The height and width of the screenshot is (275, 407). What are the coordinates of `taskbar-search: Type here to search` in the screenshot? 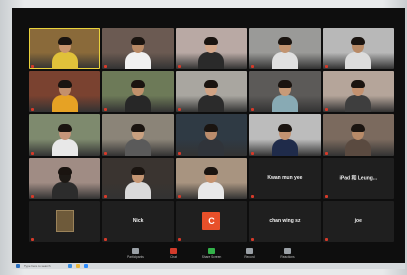 It's located at (44, 266).